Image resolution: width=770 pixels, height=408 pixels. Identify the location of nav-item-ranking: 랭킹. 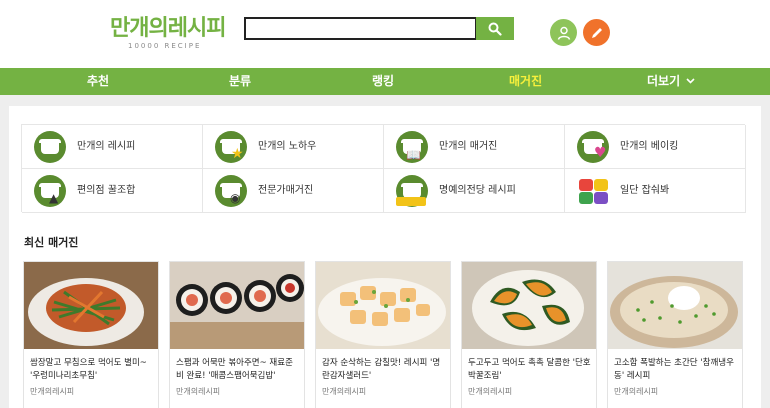
(383, 81).